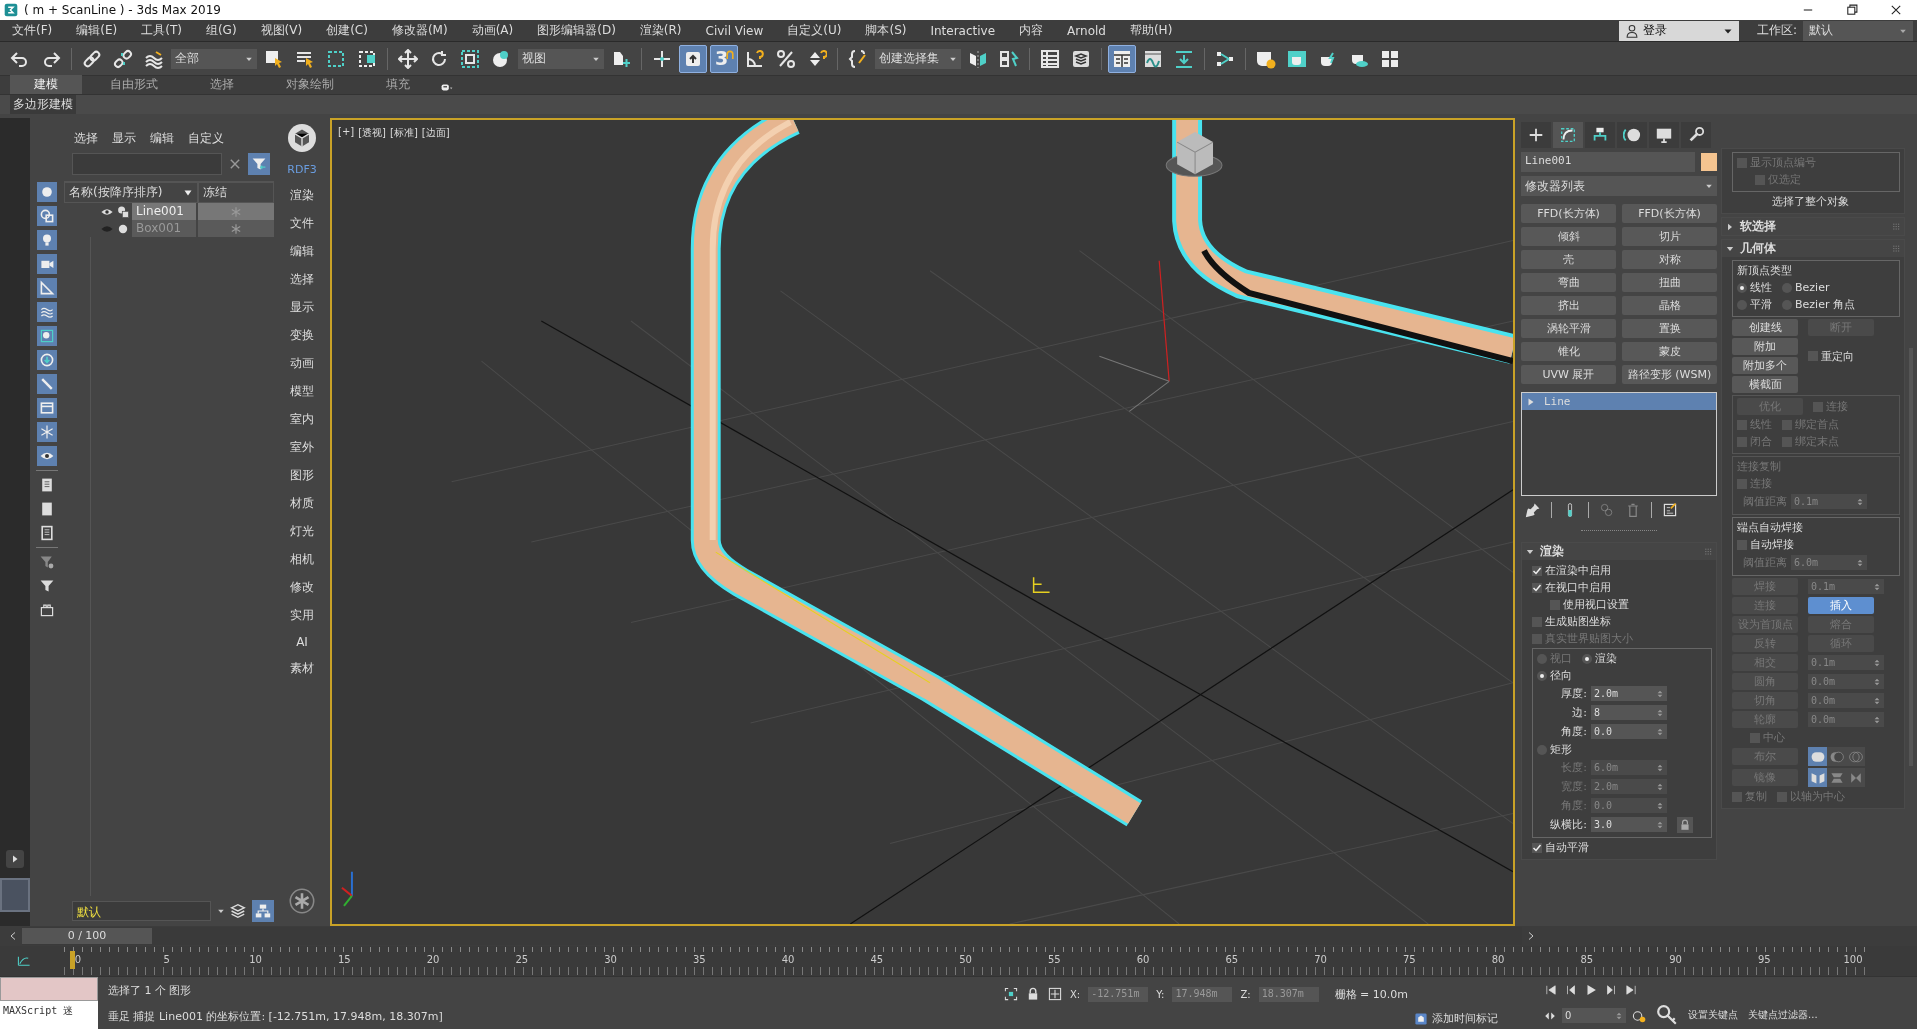 The width and height of the screenshot is (1917, 1029). I want to click on side-menu-item: RDF3, so click(302, 169).